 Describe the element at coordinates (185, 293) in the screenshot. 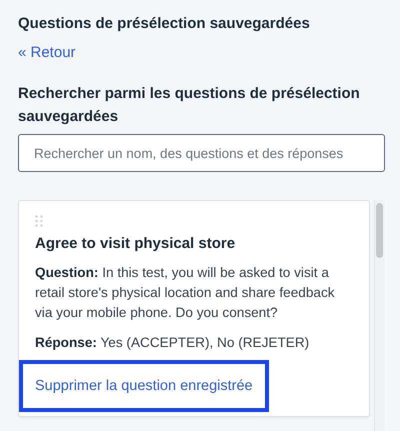

I see `question-text: Question: In this test, you will be asked to visit a retail store's physical location and share feedback via your mobile phone. Do you consent?` at that location.